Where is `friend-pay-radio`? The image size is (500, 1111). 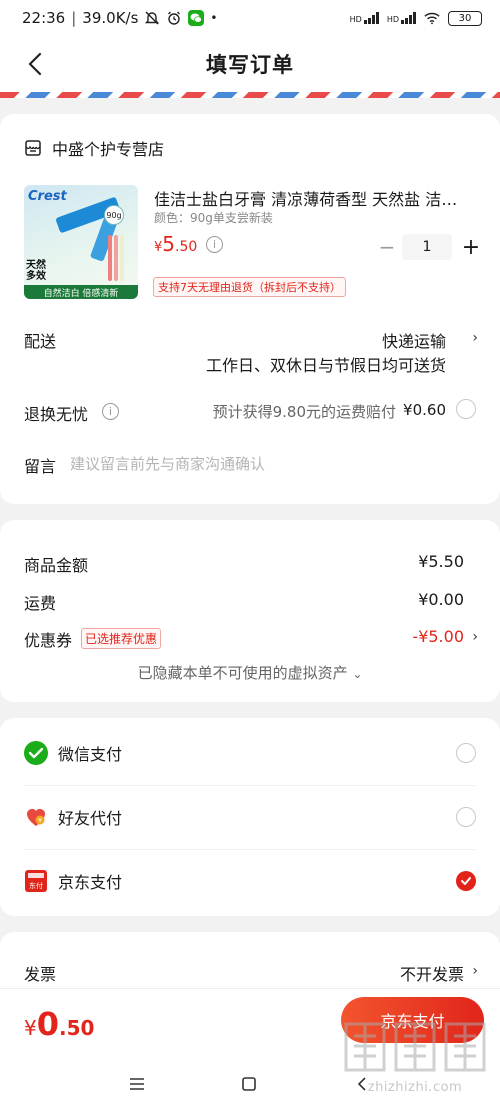 friend-pay-radio is located at coordinates (466, 817).